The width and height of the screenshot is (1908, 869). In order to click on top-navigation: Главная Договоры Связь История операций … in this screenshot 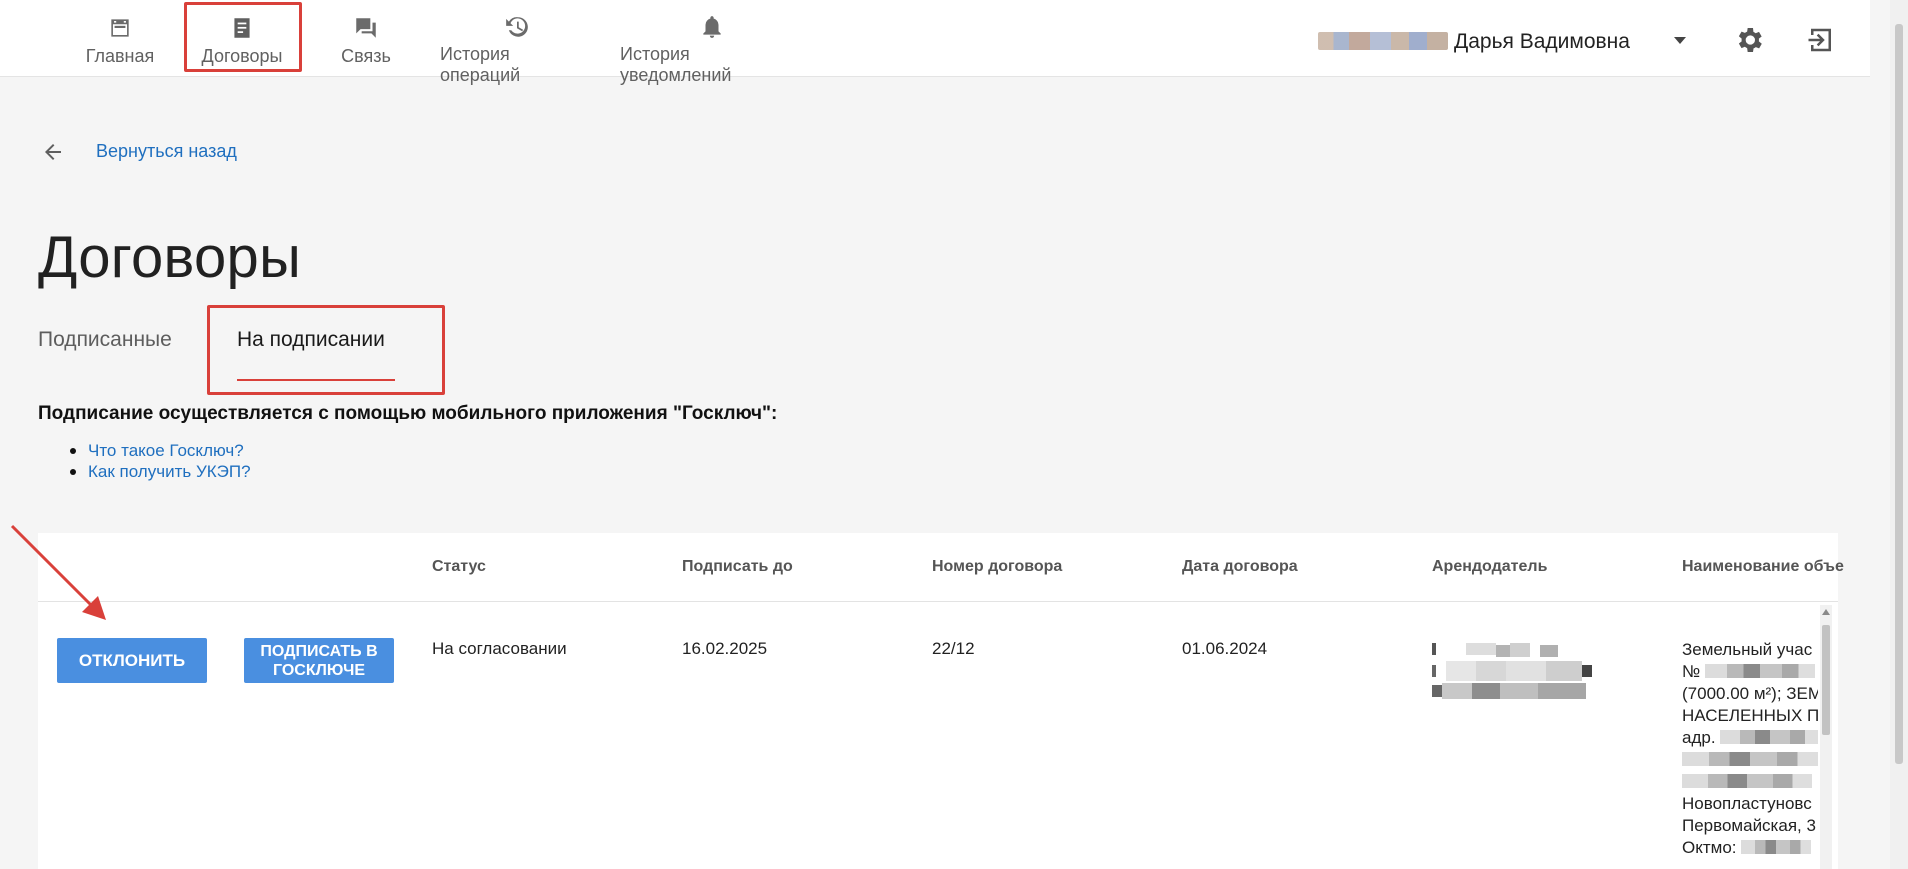, I will do `click(935, 42)`.